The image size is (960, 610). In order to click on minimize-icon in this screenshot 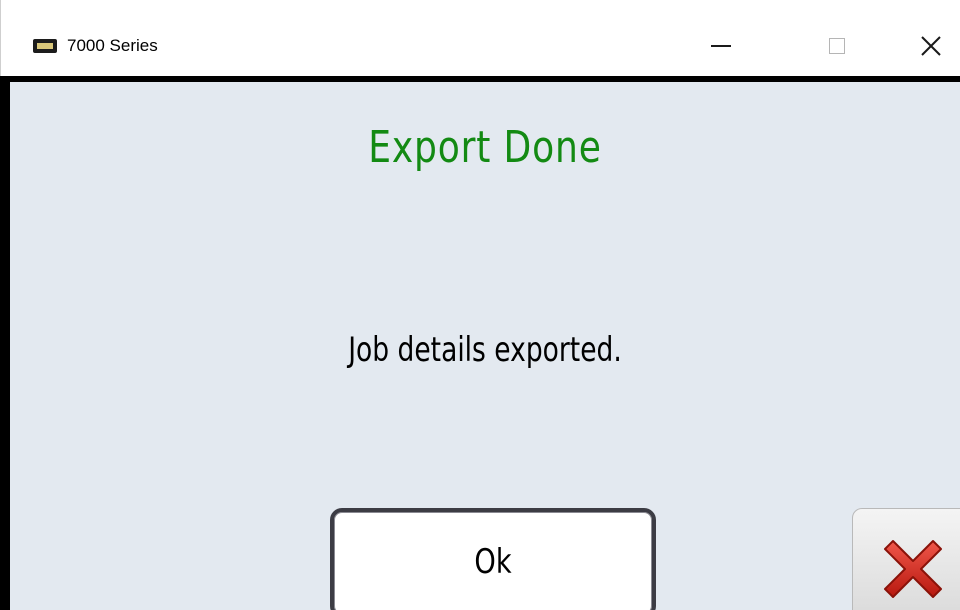, I will do `click(721, 46)`.